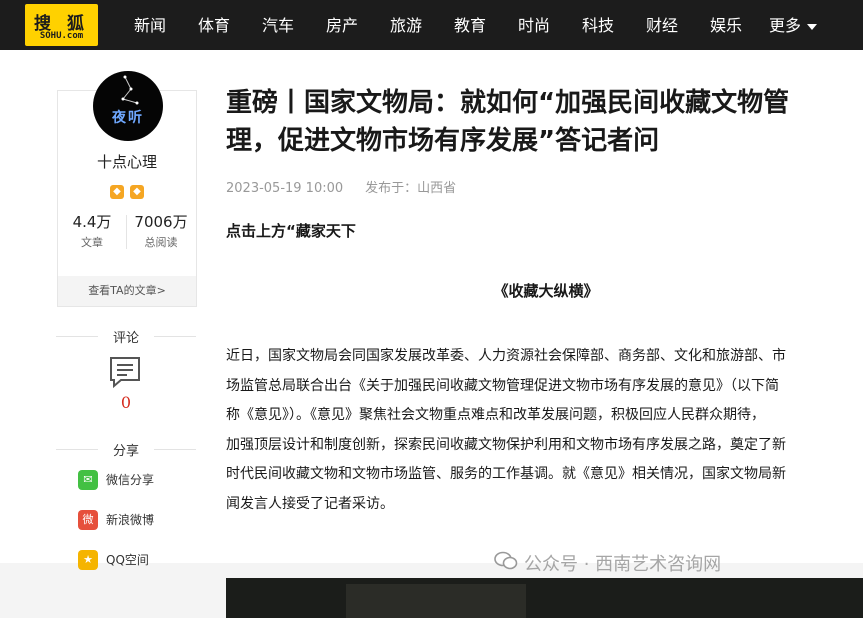 Image resolution: width=863 pixels, height=618 pixels. Describe the element at coordinates (812, 26) in the screenshot. I see `chevron-down-icon` at that location.